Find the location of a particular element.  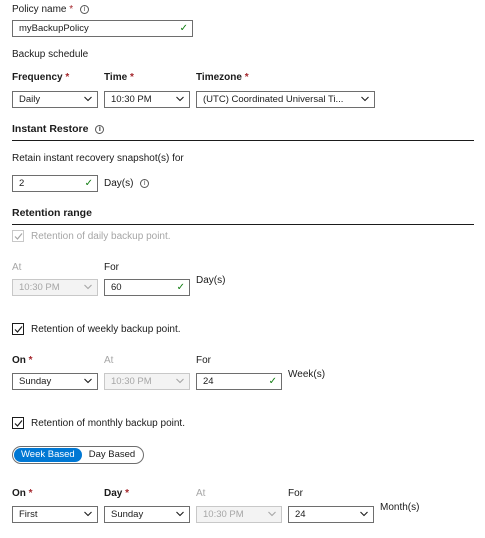

weekly-at-label: At is located at coordinates (109, 360).